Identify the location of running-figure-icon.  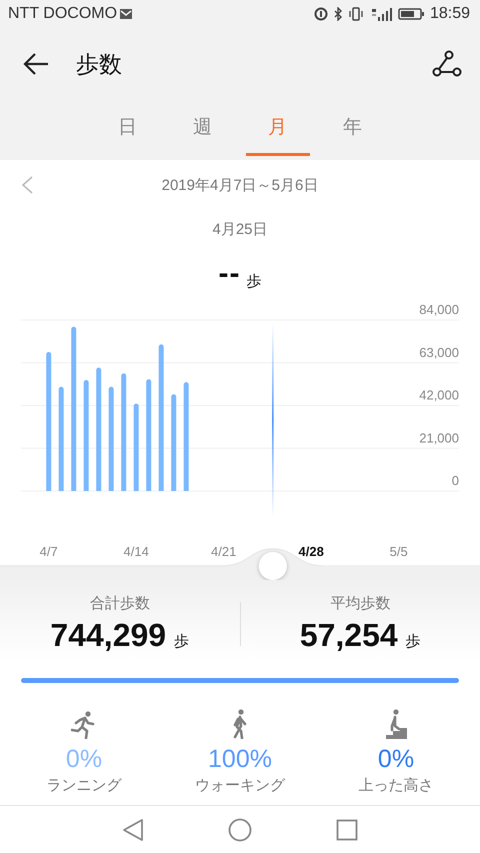
(84, 725).